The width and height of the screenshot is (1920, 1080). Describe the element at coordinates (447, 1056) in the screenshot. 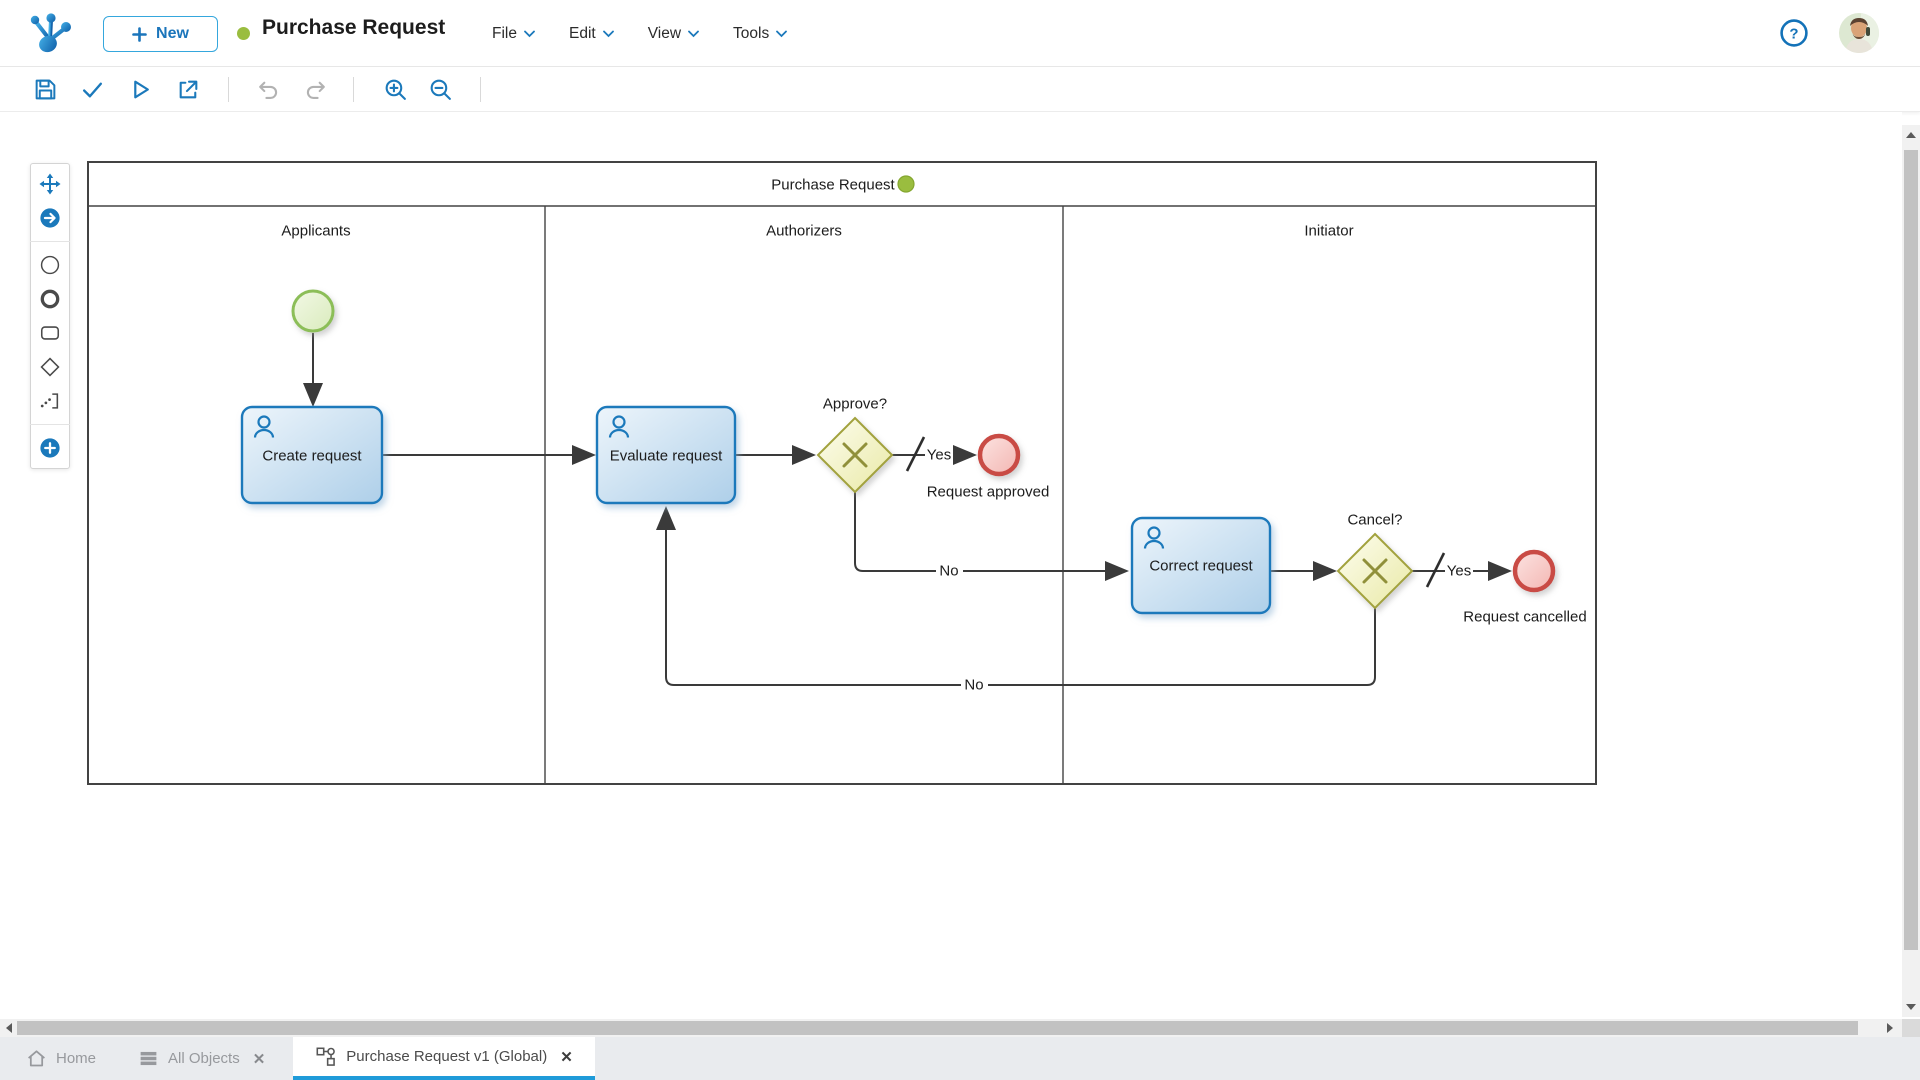

I see `tab-label: Purchase Request v1 (Global)` at that location.